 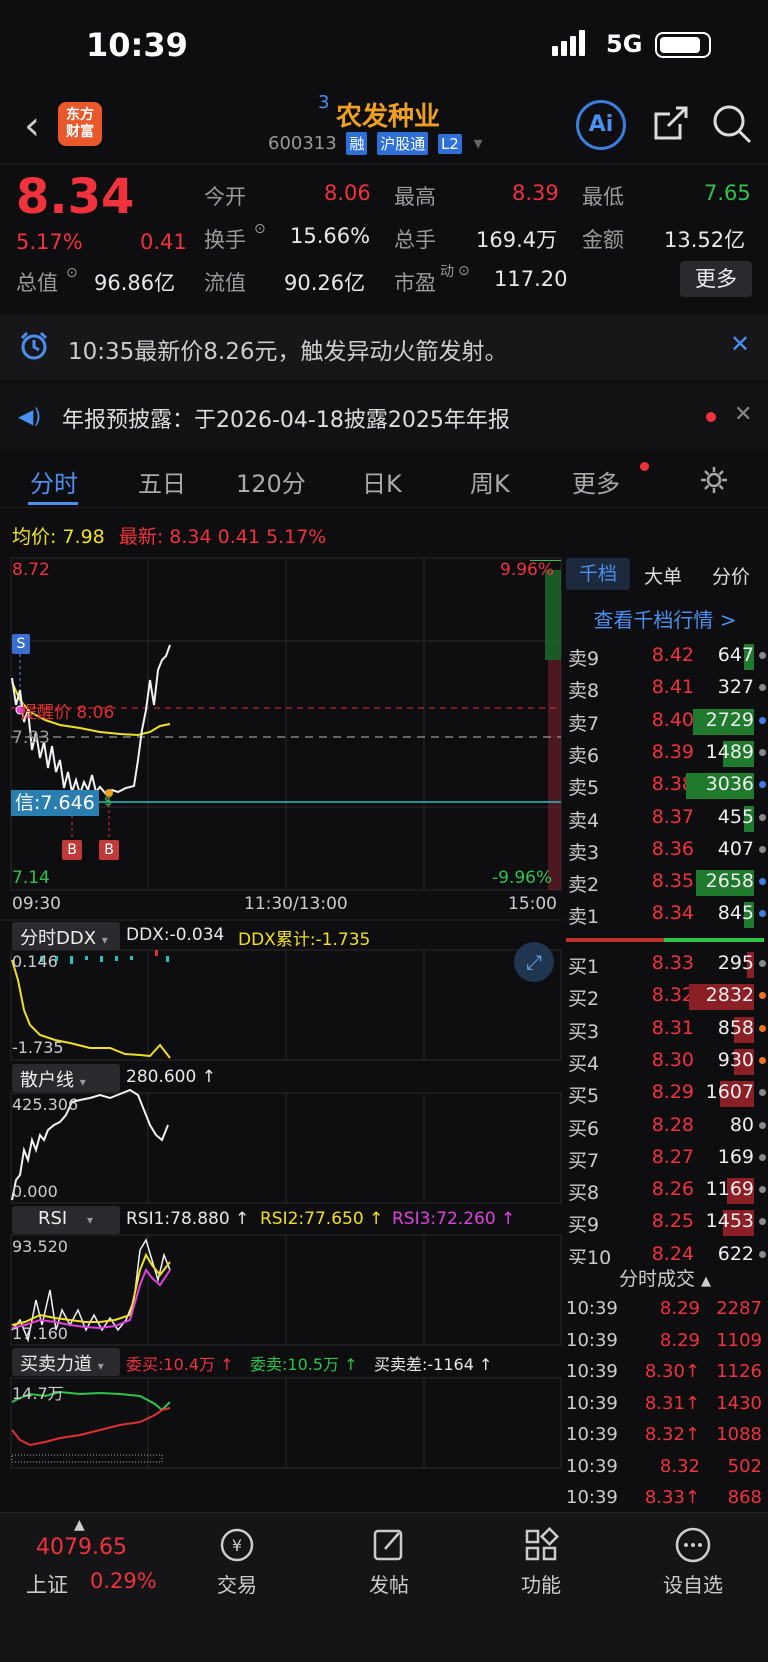 What do you see at coordinates (449, 144) in the screenshot?
I see `tag-l2: L2` at bounding box center [449, 144].